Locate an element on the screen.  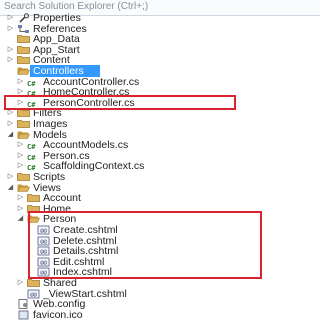
tree-item: favicon.ico is located at coordinates (160, 315).